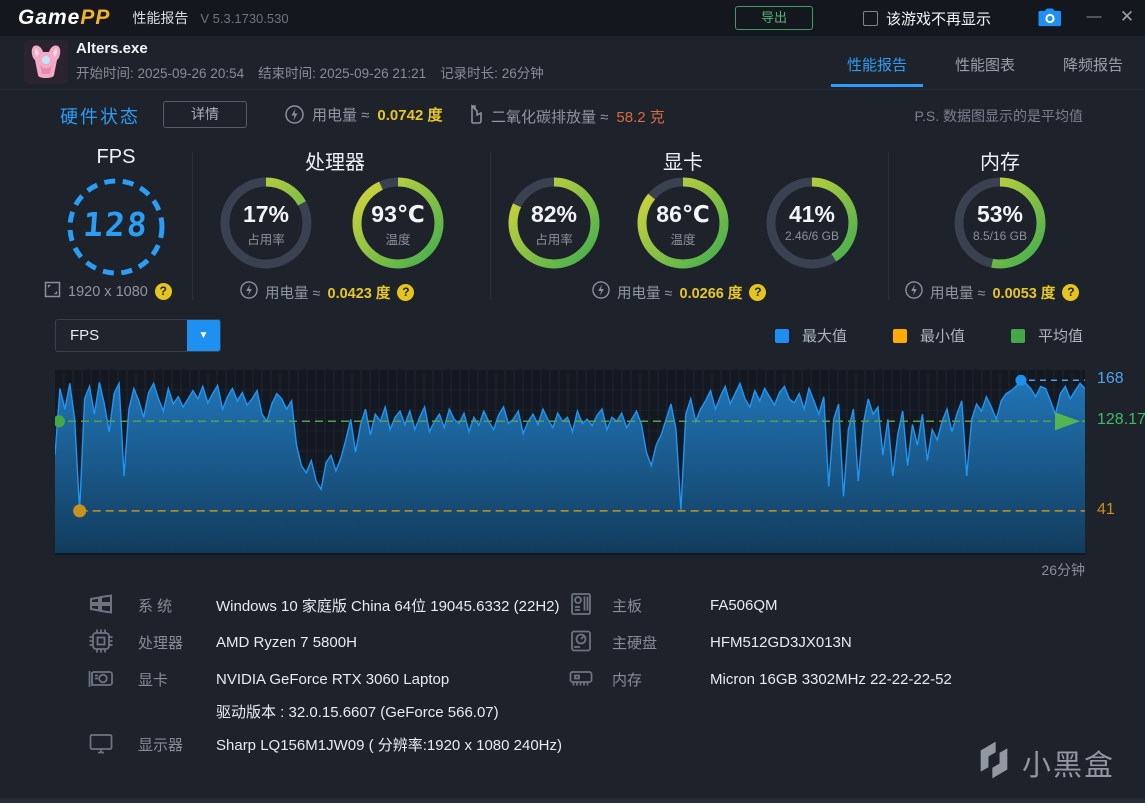  I want to click on fps-resolution: 1920 x 1080 ?, so click(108, 291).